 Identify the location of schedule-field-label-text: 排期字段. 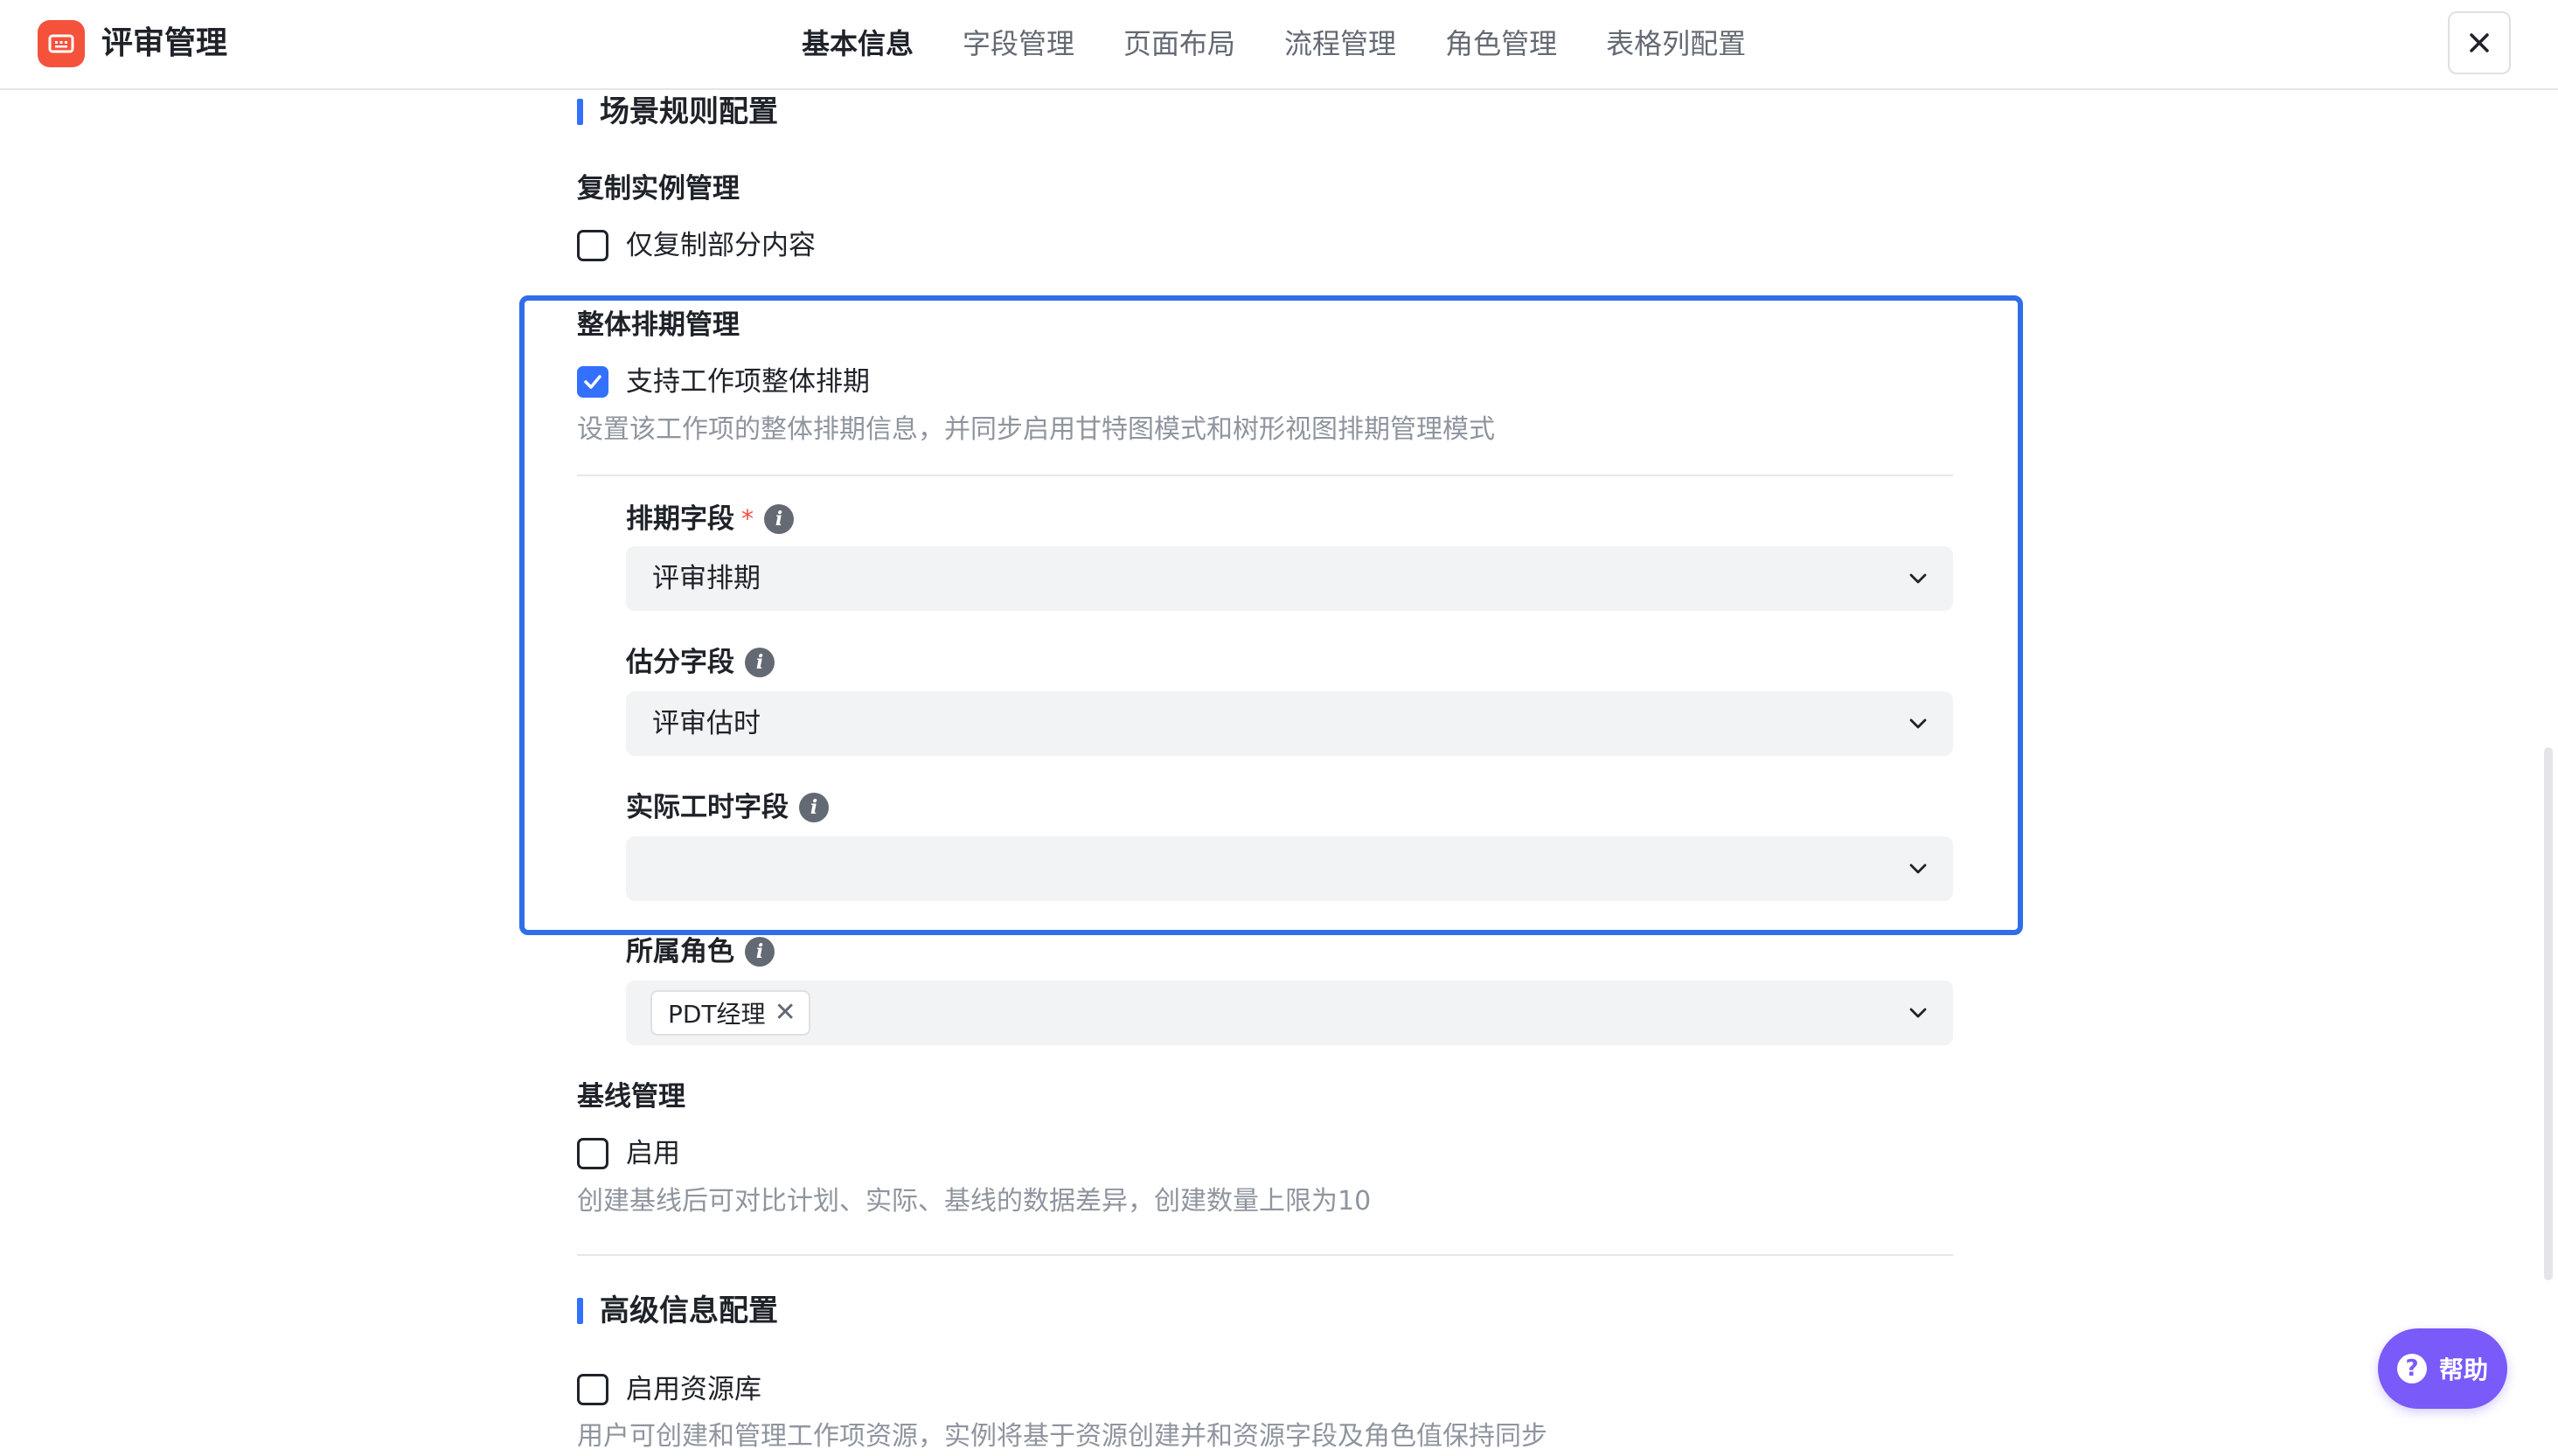
(680, 519).